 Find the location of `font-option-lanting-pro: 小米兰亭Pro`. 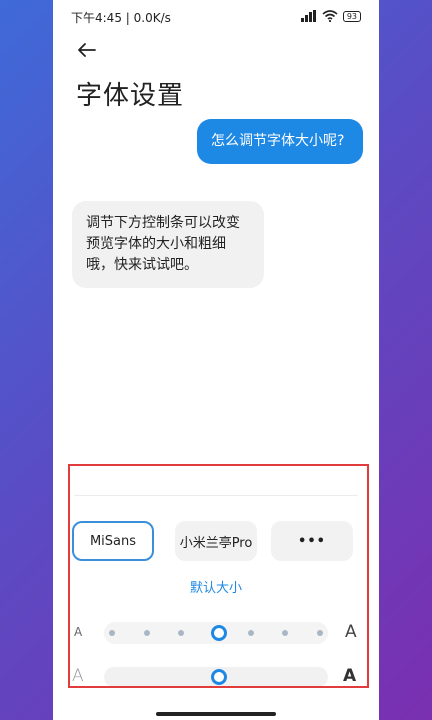

font-option-lanting-pro: 小米兰亭Pro is located at coordinates (216, 541).